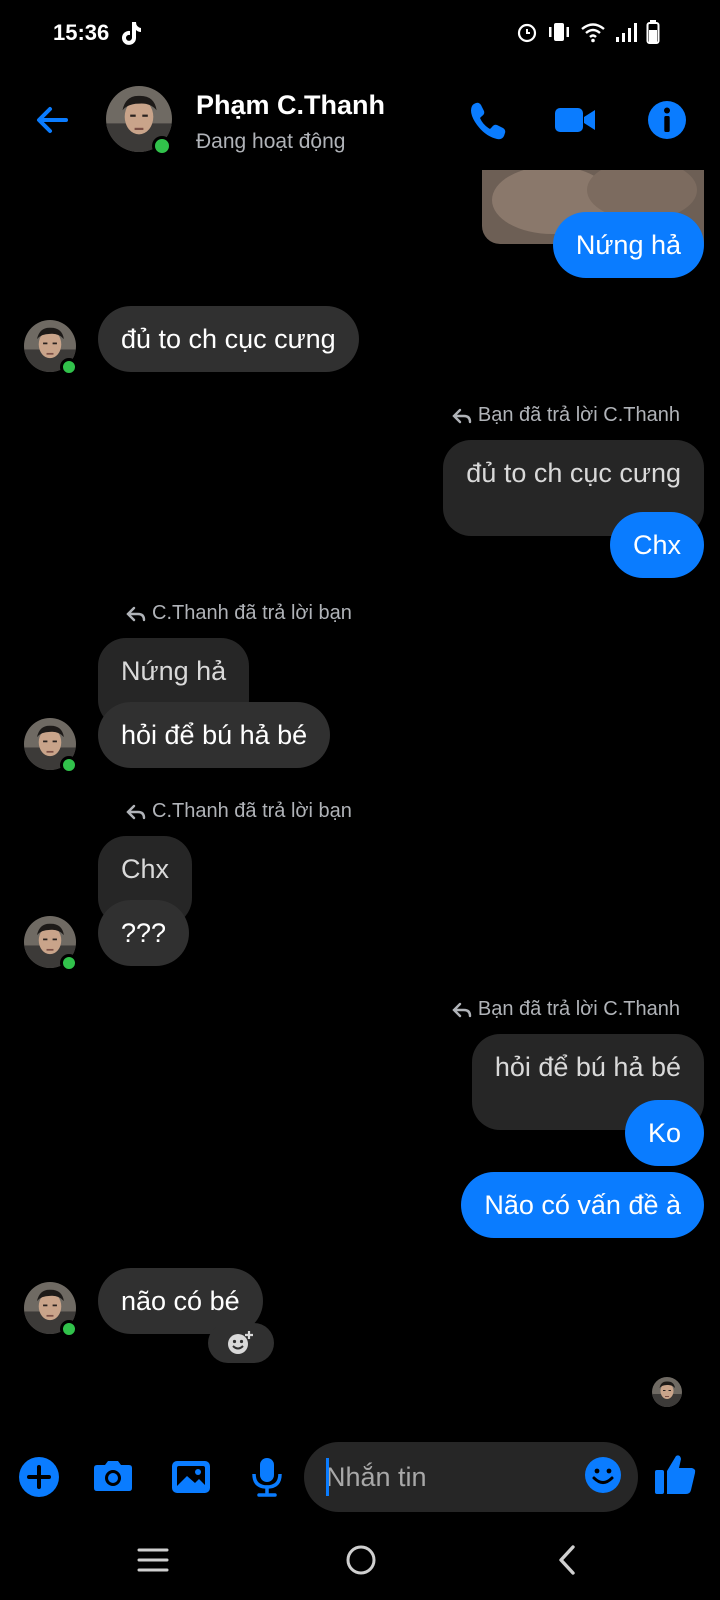 The image size is (720, 1600). I want to click on outgoing-message: Chx, so click(656, 545).